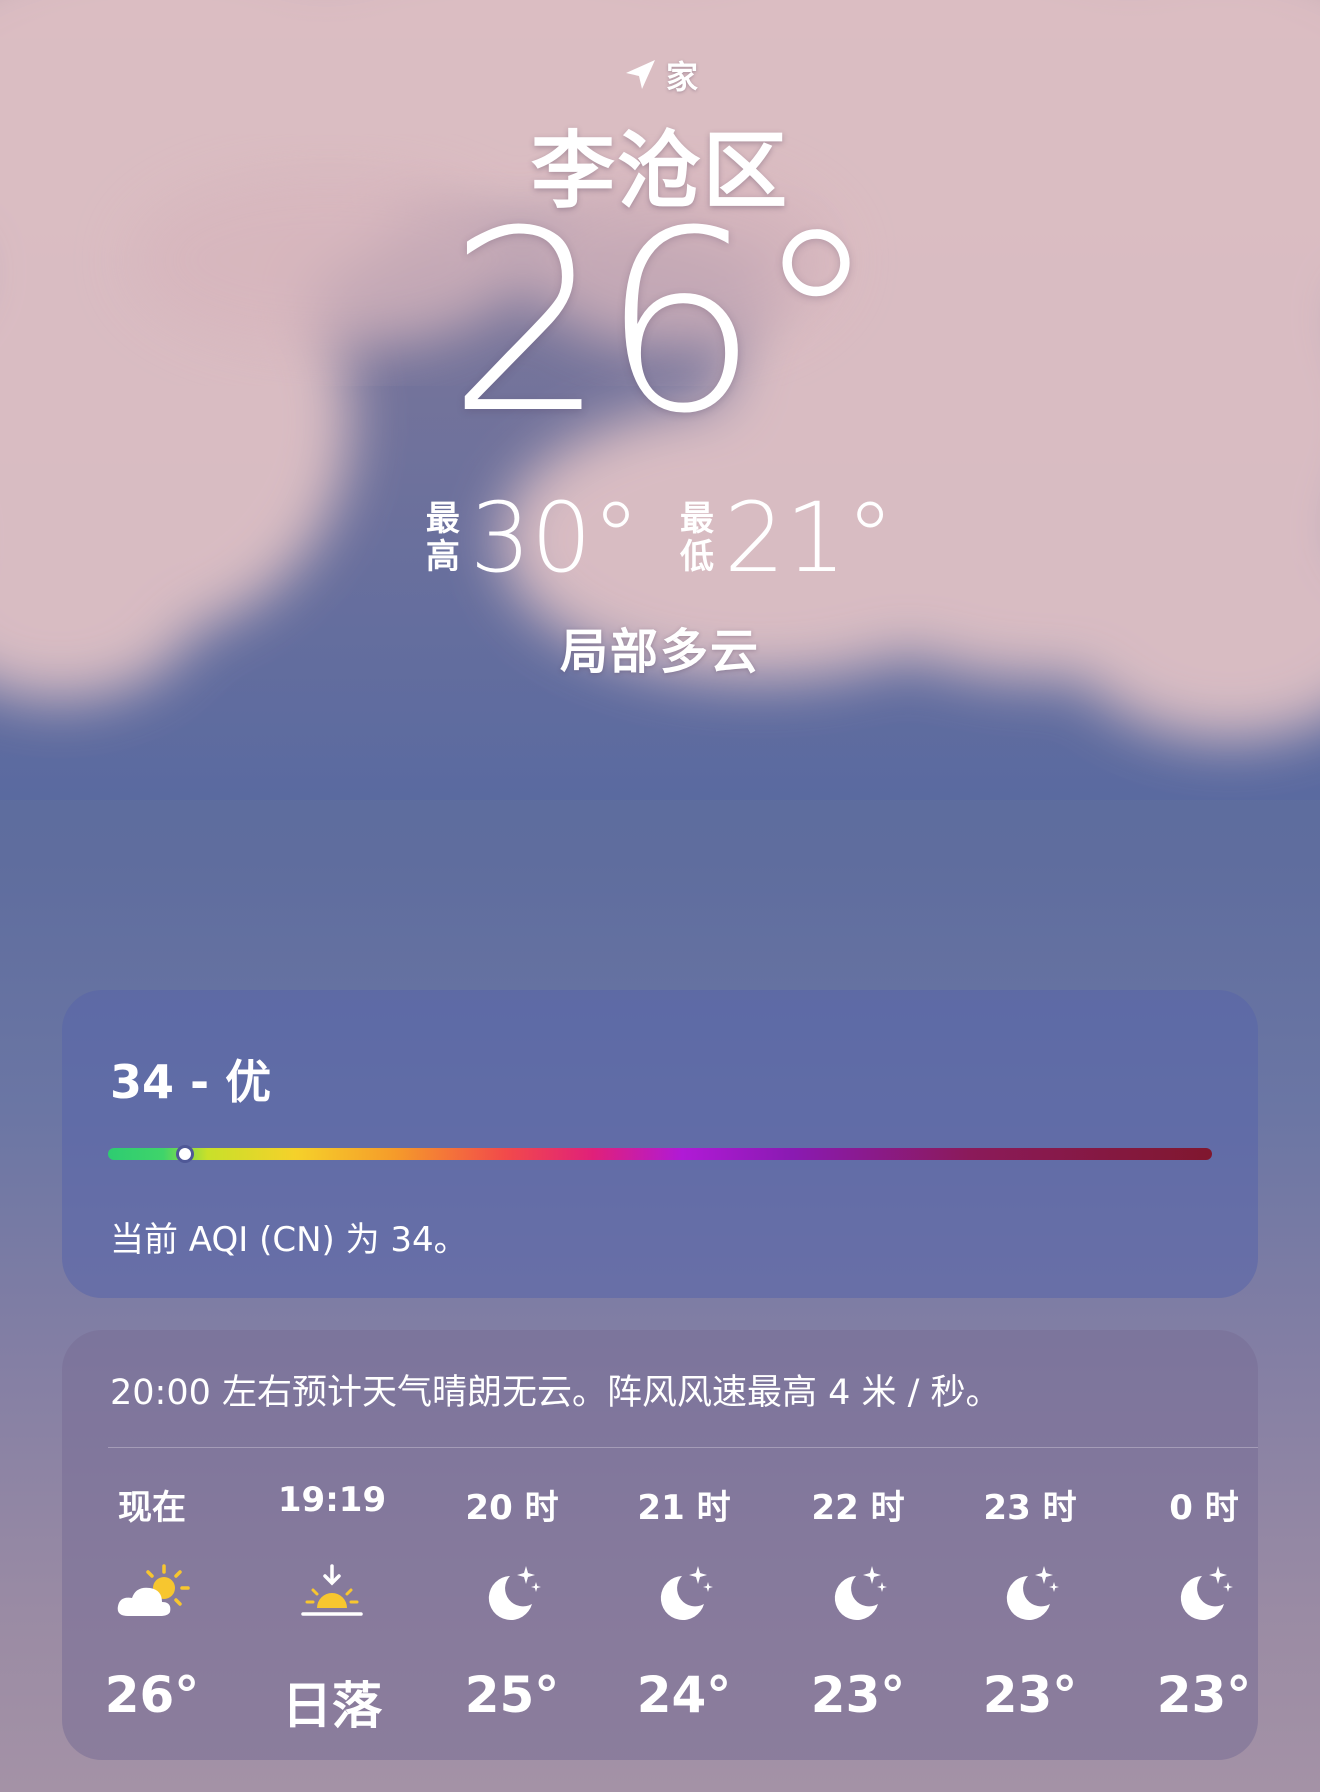 The height and width of the screenshot is (1792, 1320). Describe the element at coordinates (681, 77) in the screenshot. I see `location-tag-label: 家` at that location.